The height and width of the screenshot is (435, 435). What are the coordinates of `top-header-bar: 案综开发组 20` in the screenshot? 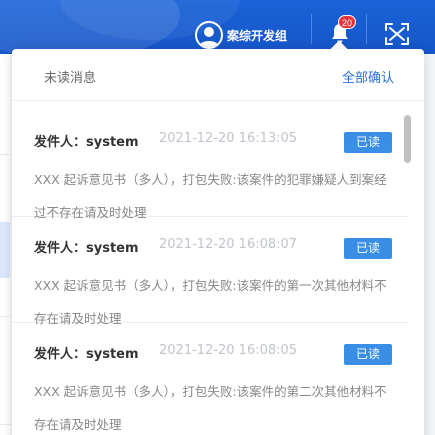 It's located at (217, 27).